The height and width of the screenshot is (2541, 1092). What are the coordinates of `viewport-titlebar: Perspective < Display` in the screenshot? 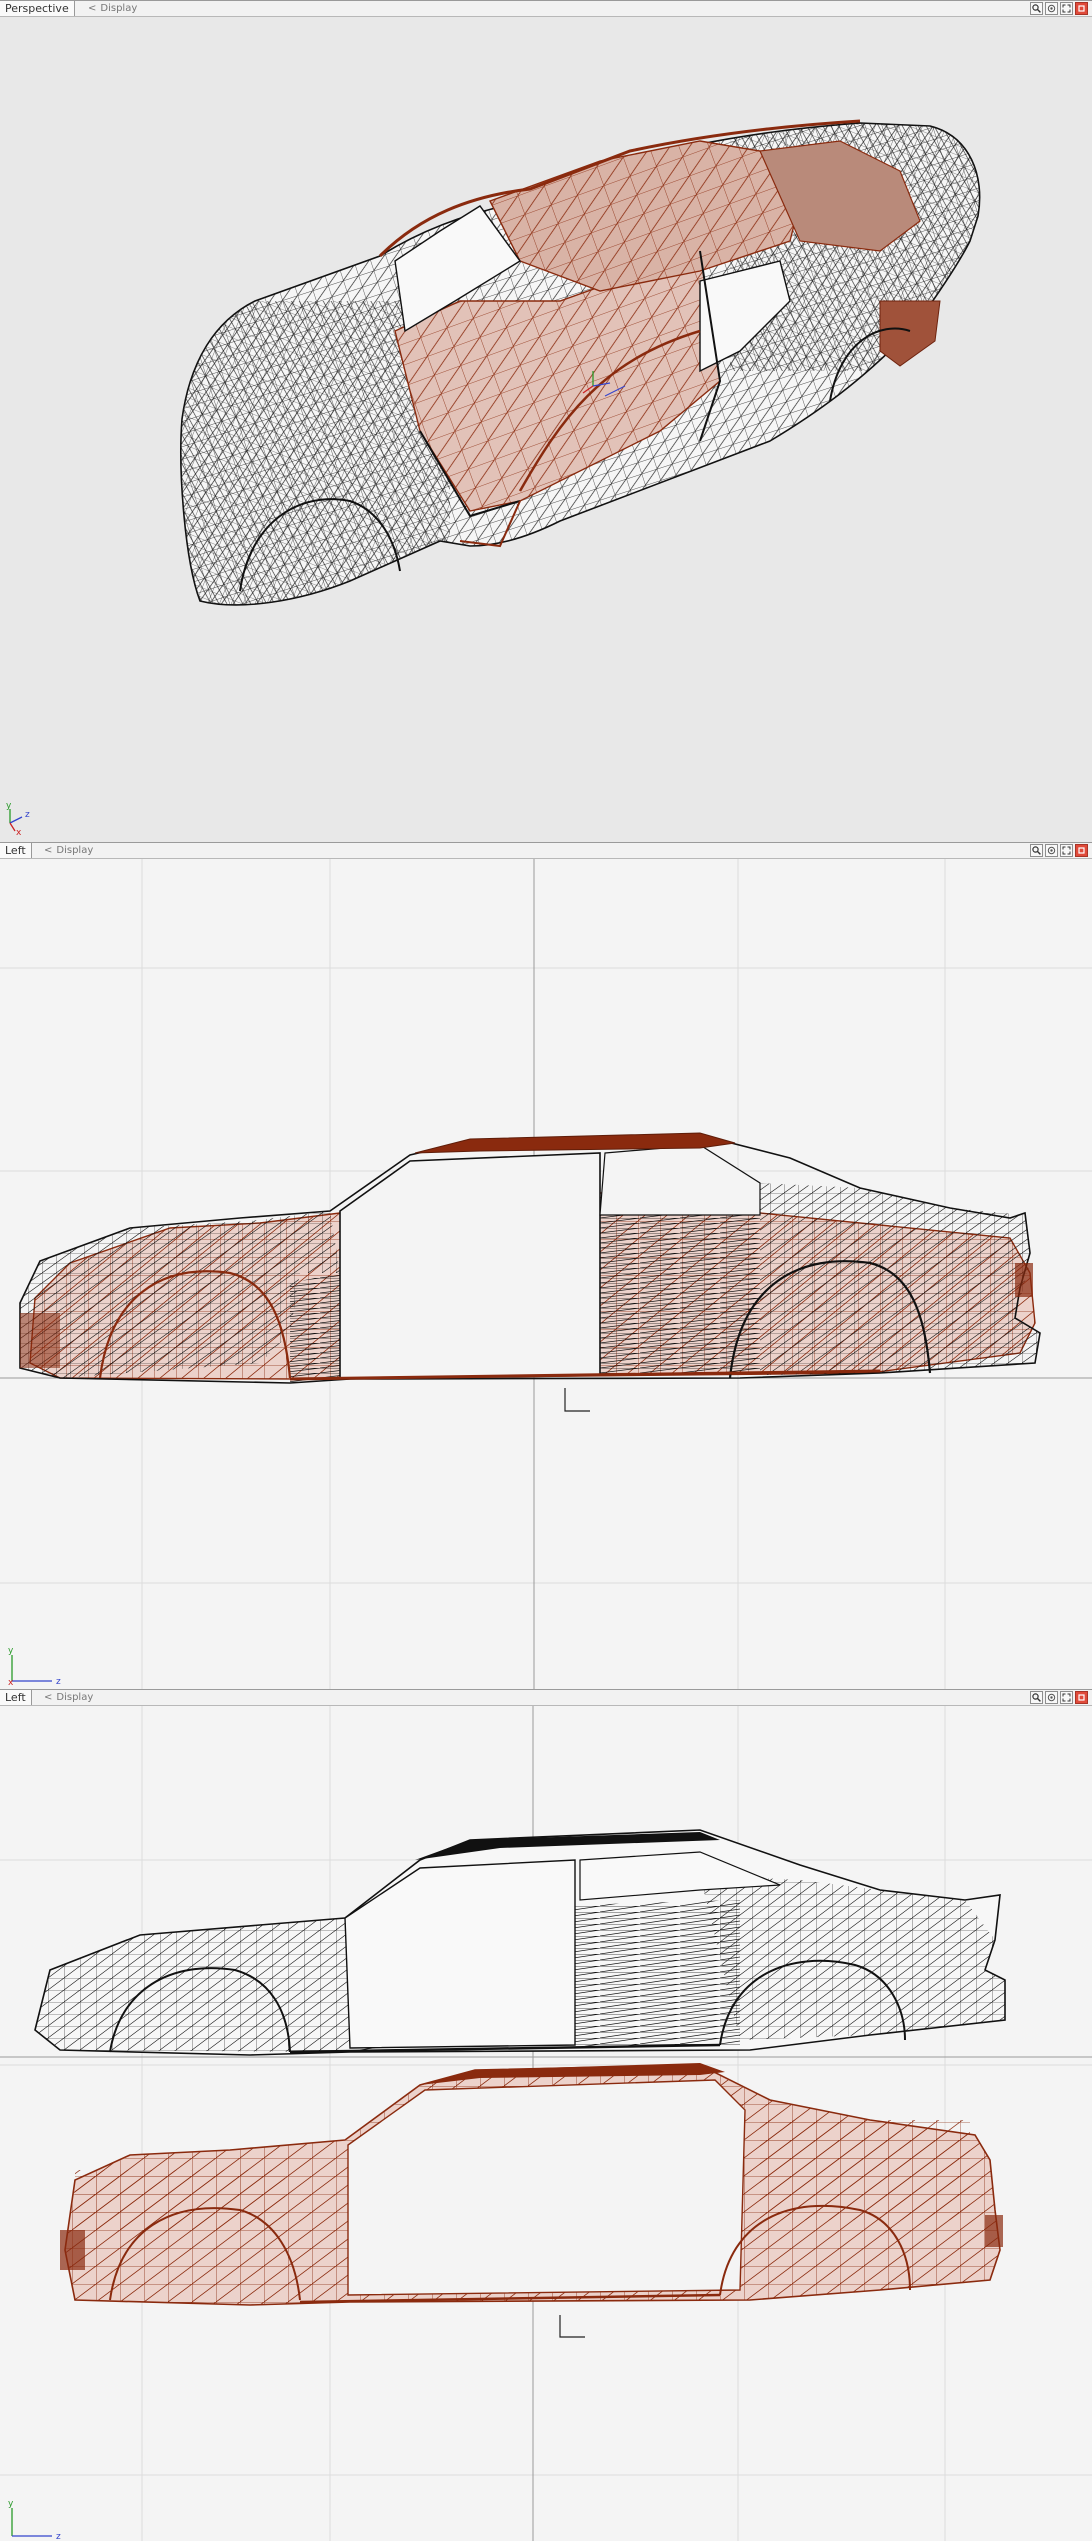 It's located at (546, 9).